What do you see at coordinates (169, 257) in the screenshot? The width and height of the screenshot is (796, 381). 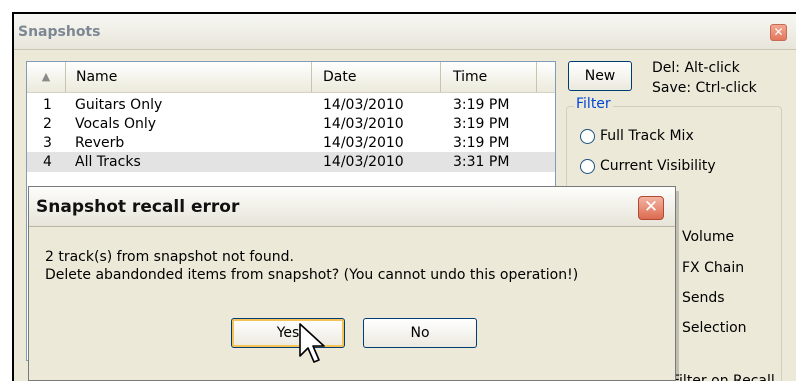 I see `dialog-message-line-1: 2 track(s) from snapshot not found.` at bounding box center [169, 257].